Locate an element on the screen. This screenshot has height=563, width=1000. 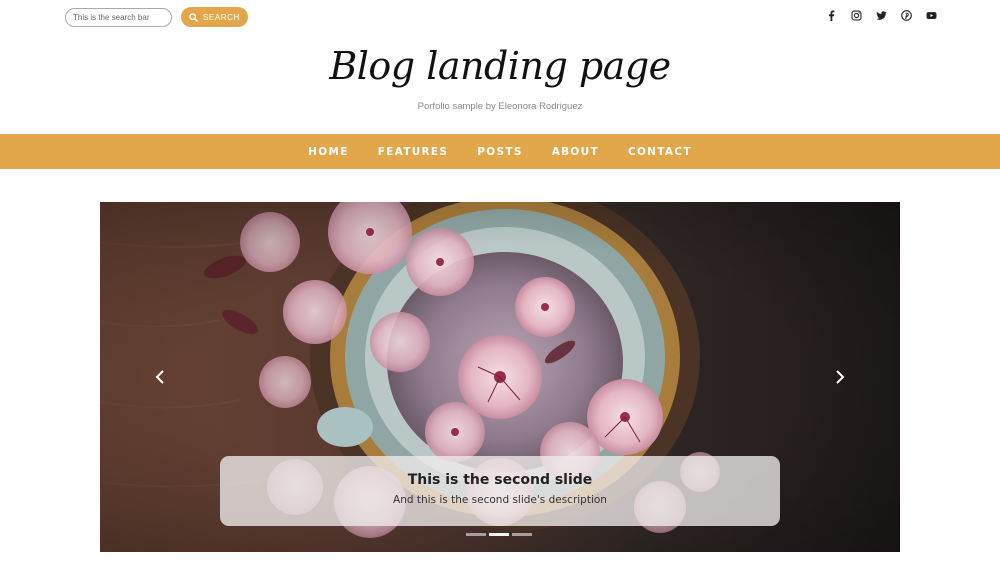
instagram-link is located at coordinates (856, 15).